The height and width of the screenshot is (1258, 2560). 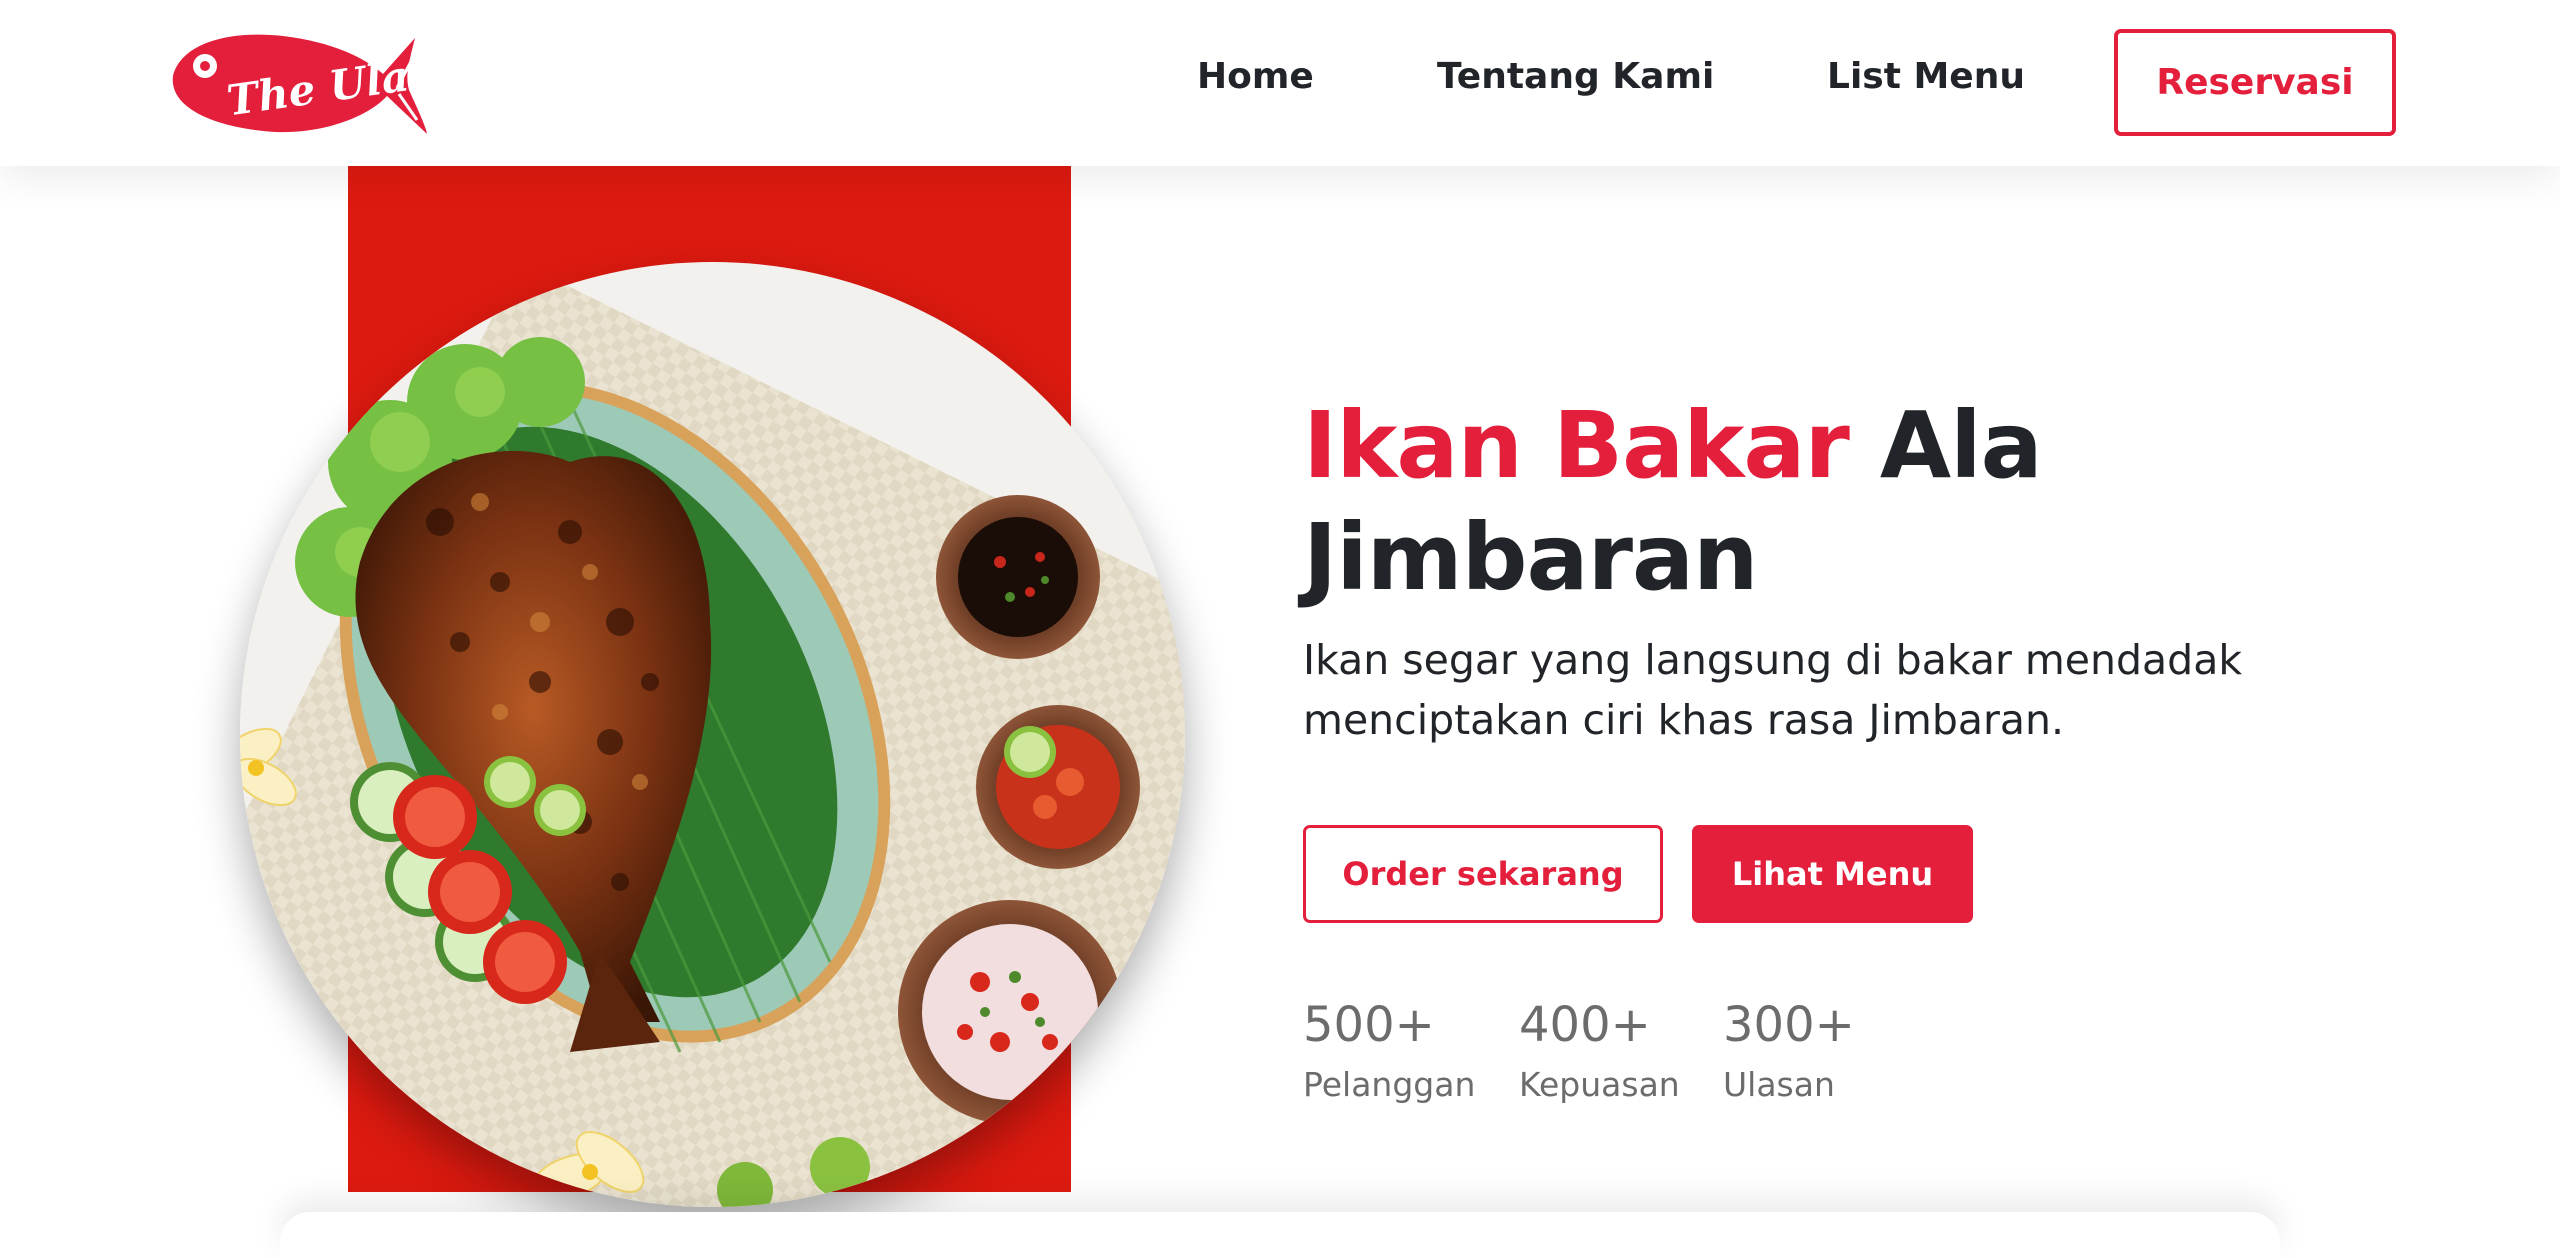 What do you see at coordinates (1832, 874) in the screenshot?
I see `view-menu-button: Lihat Menu` at bounding box center [1832, 874].